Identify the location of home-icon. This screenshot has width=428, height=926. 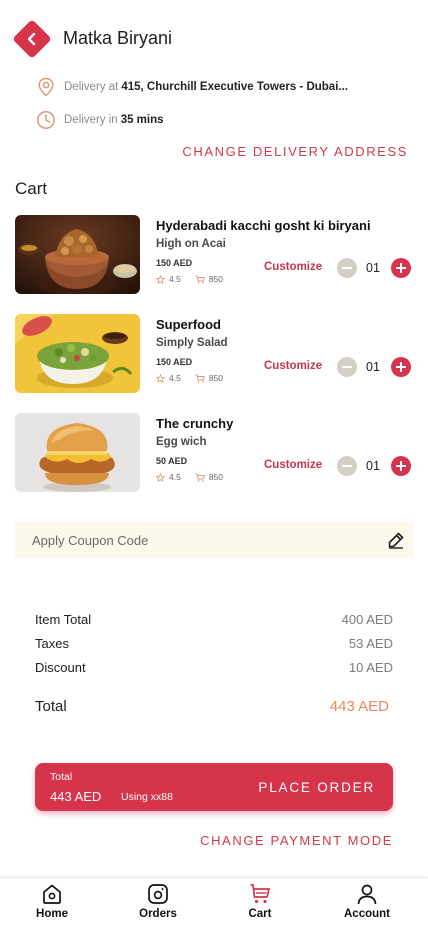
(52, 894).